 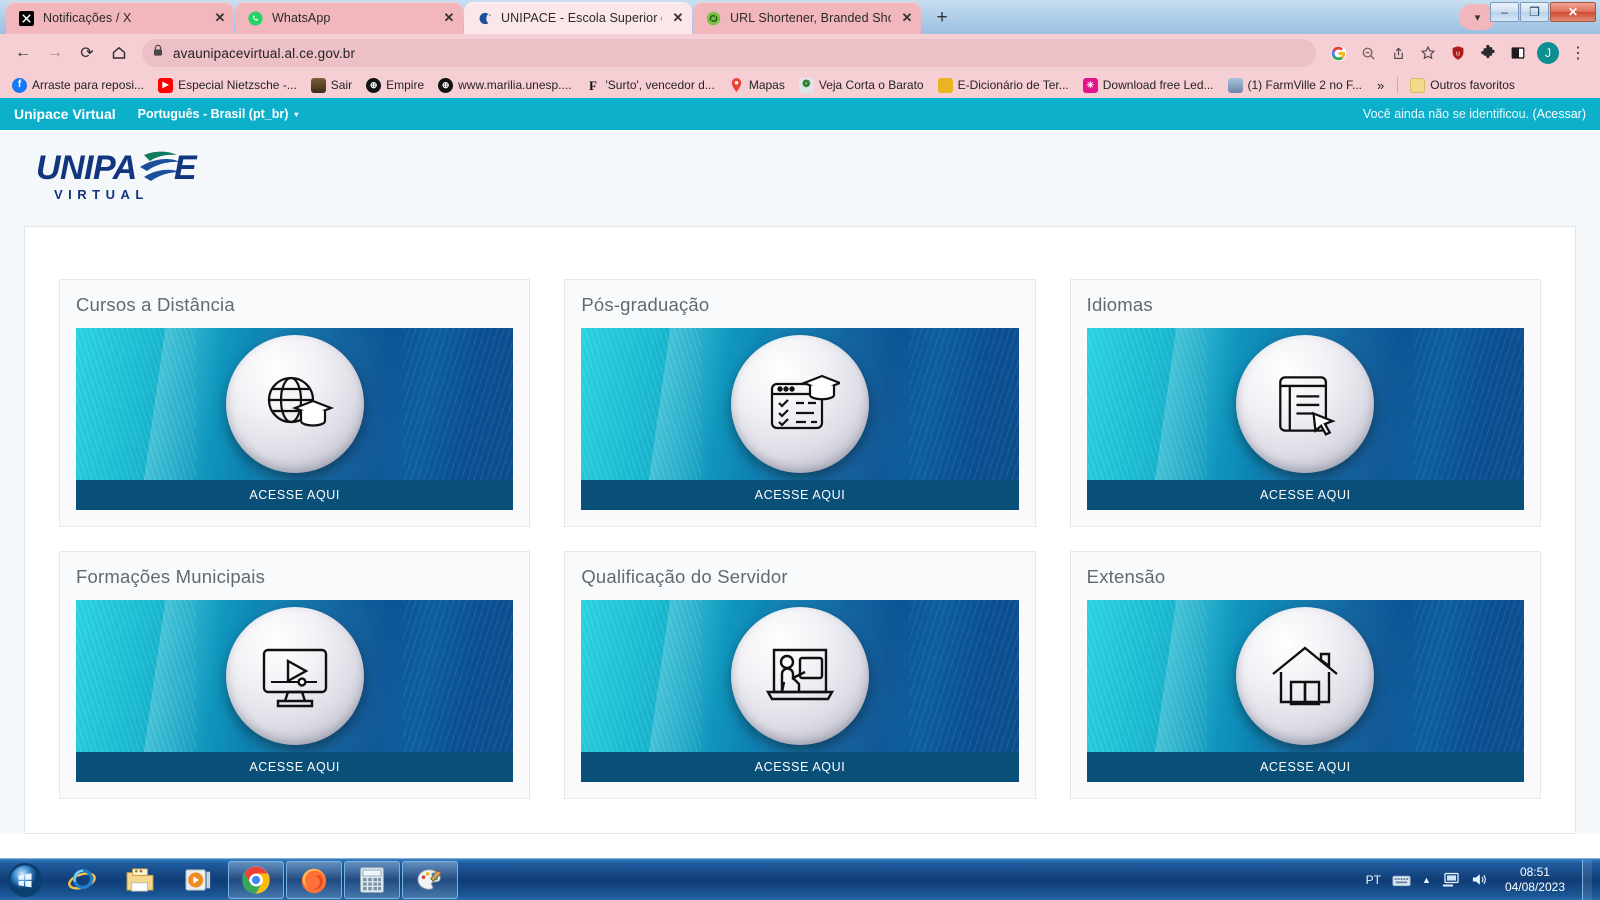 What do you see at coordinates (800, 178) in the screenshot?
I see `page-header: UNIPA E VIRTUAL` at bounding box center [800, 178].